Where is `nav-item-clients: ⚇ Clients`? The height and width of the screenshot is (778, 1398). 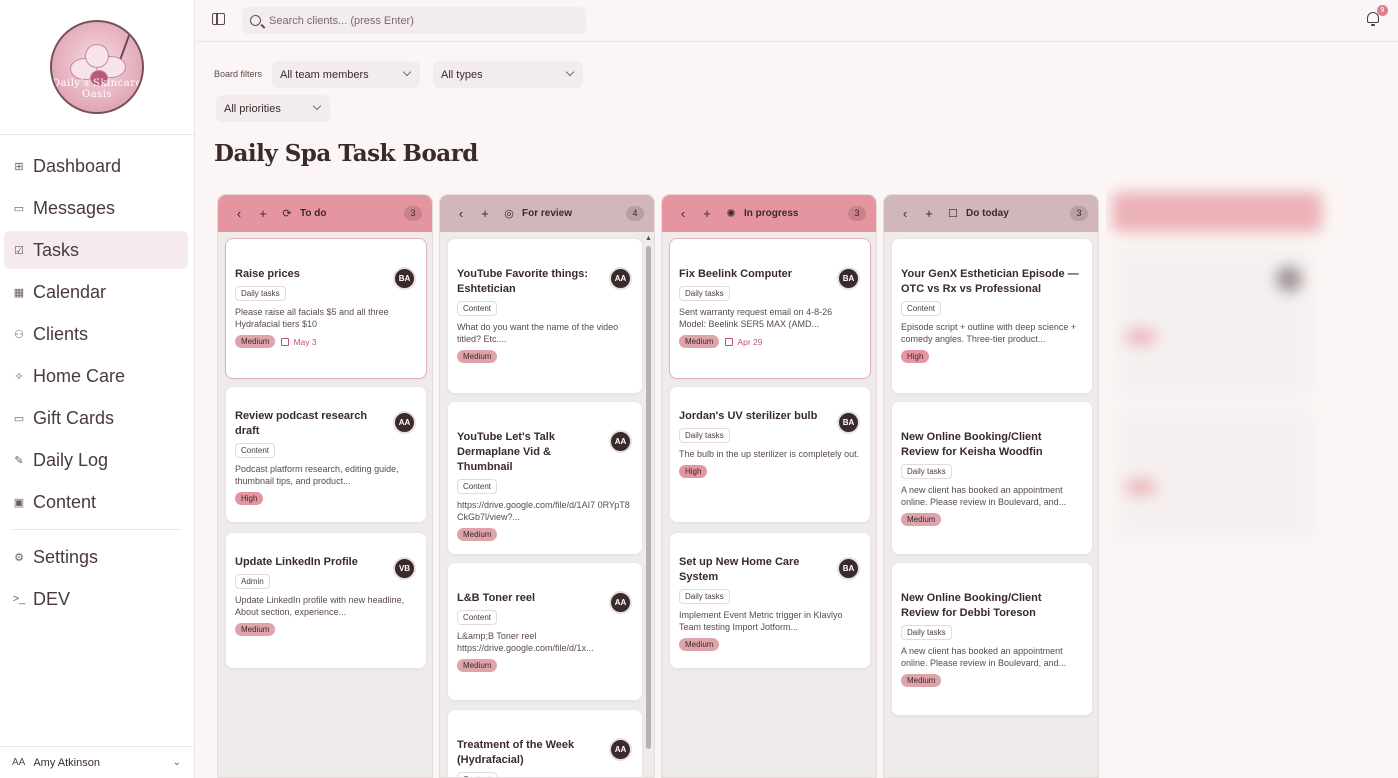
nav-item-clients: ⚇ Clients is located at coordinates (96, 334).